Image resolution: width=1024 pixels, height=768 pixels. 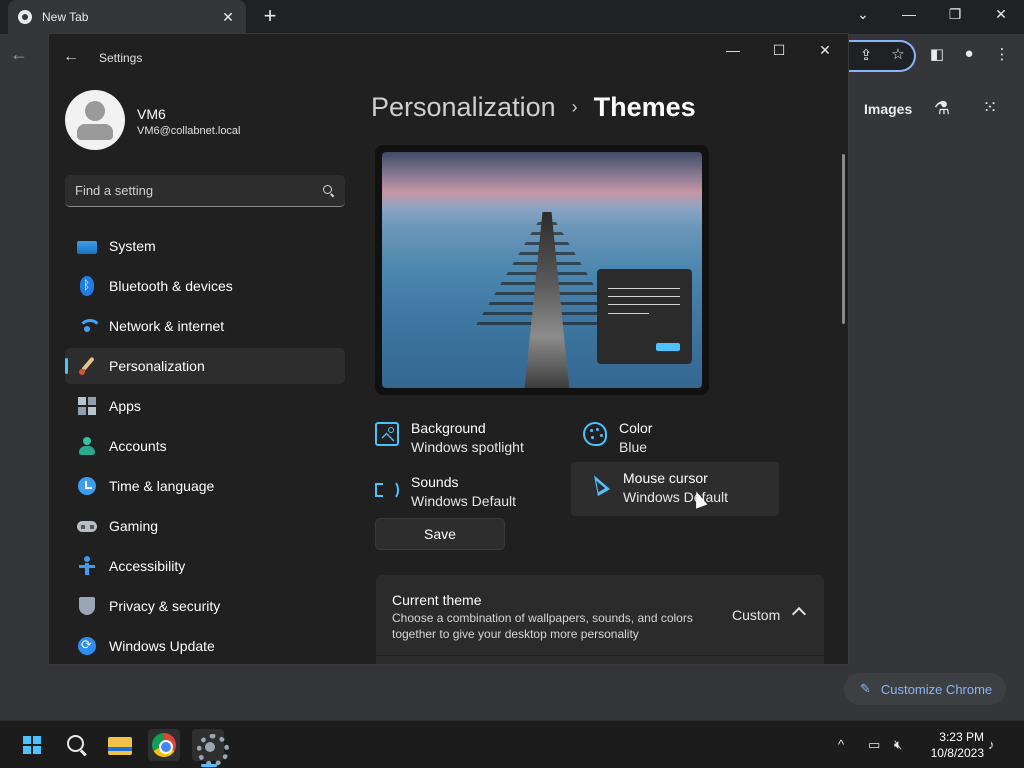 What do you see at coordinates (440, 534) in the screenshot?
I see `save-button: Save` at bounding box center [440, 534].